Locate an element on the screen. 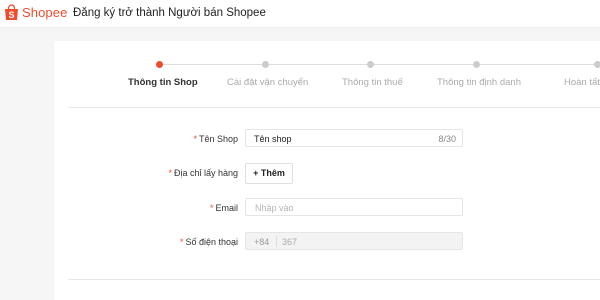 Image resolution: width=600 pixels, height=300 pixels. stepper-divider is located at coordinates (334, 107).